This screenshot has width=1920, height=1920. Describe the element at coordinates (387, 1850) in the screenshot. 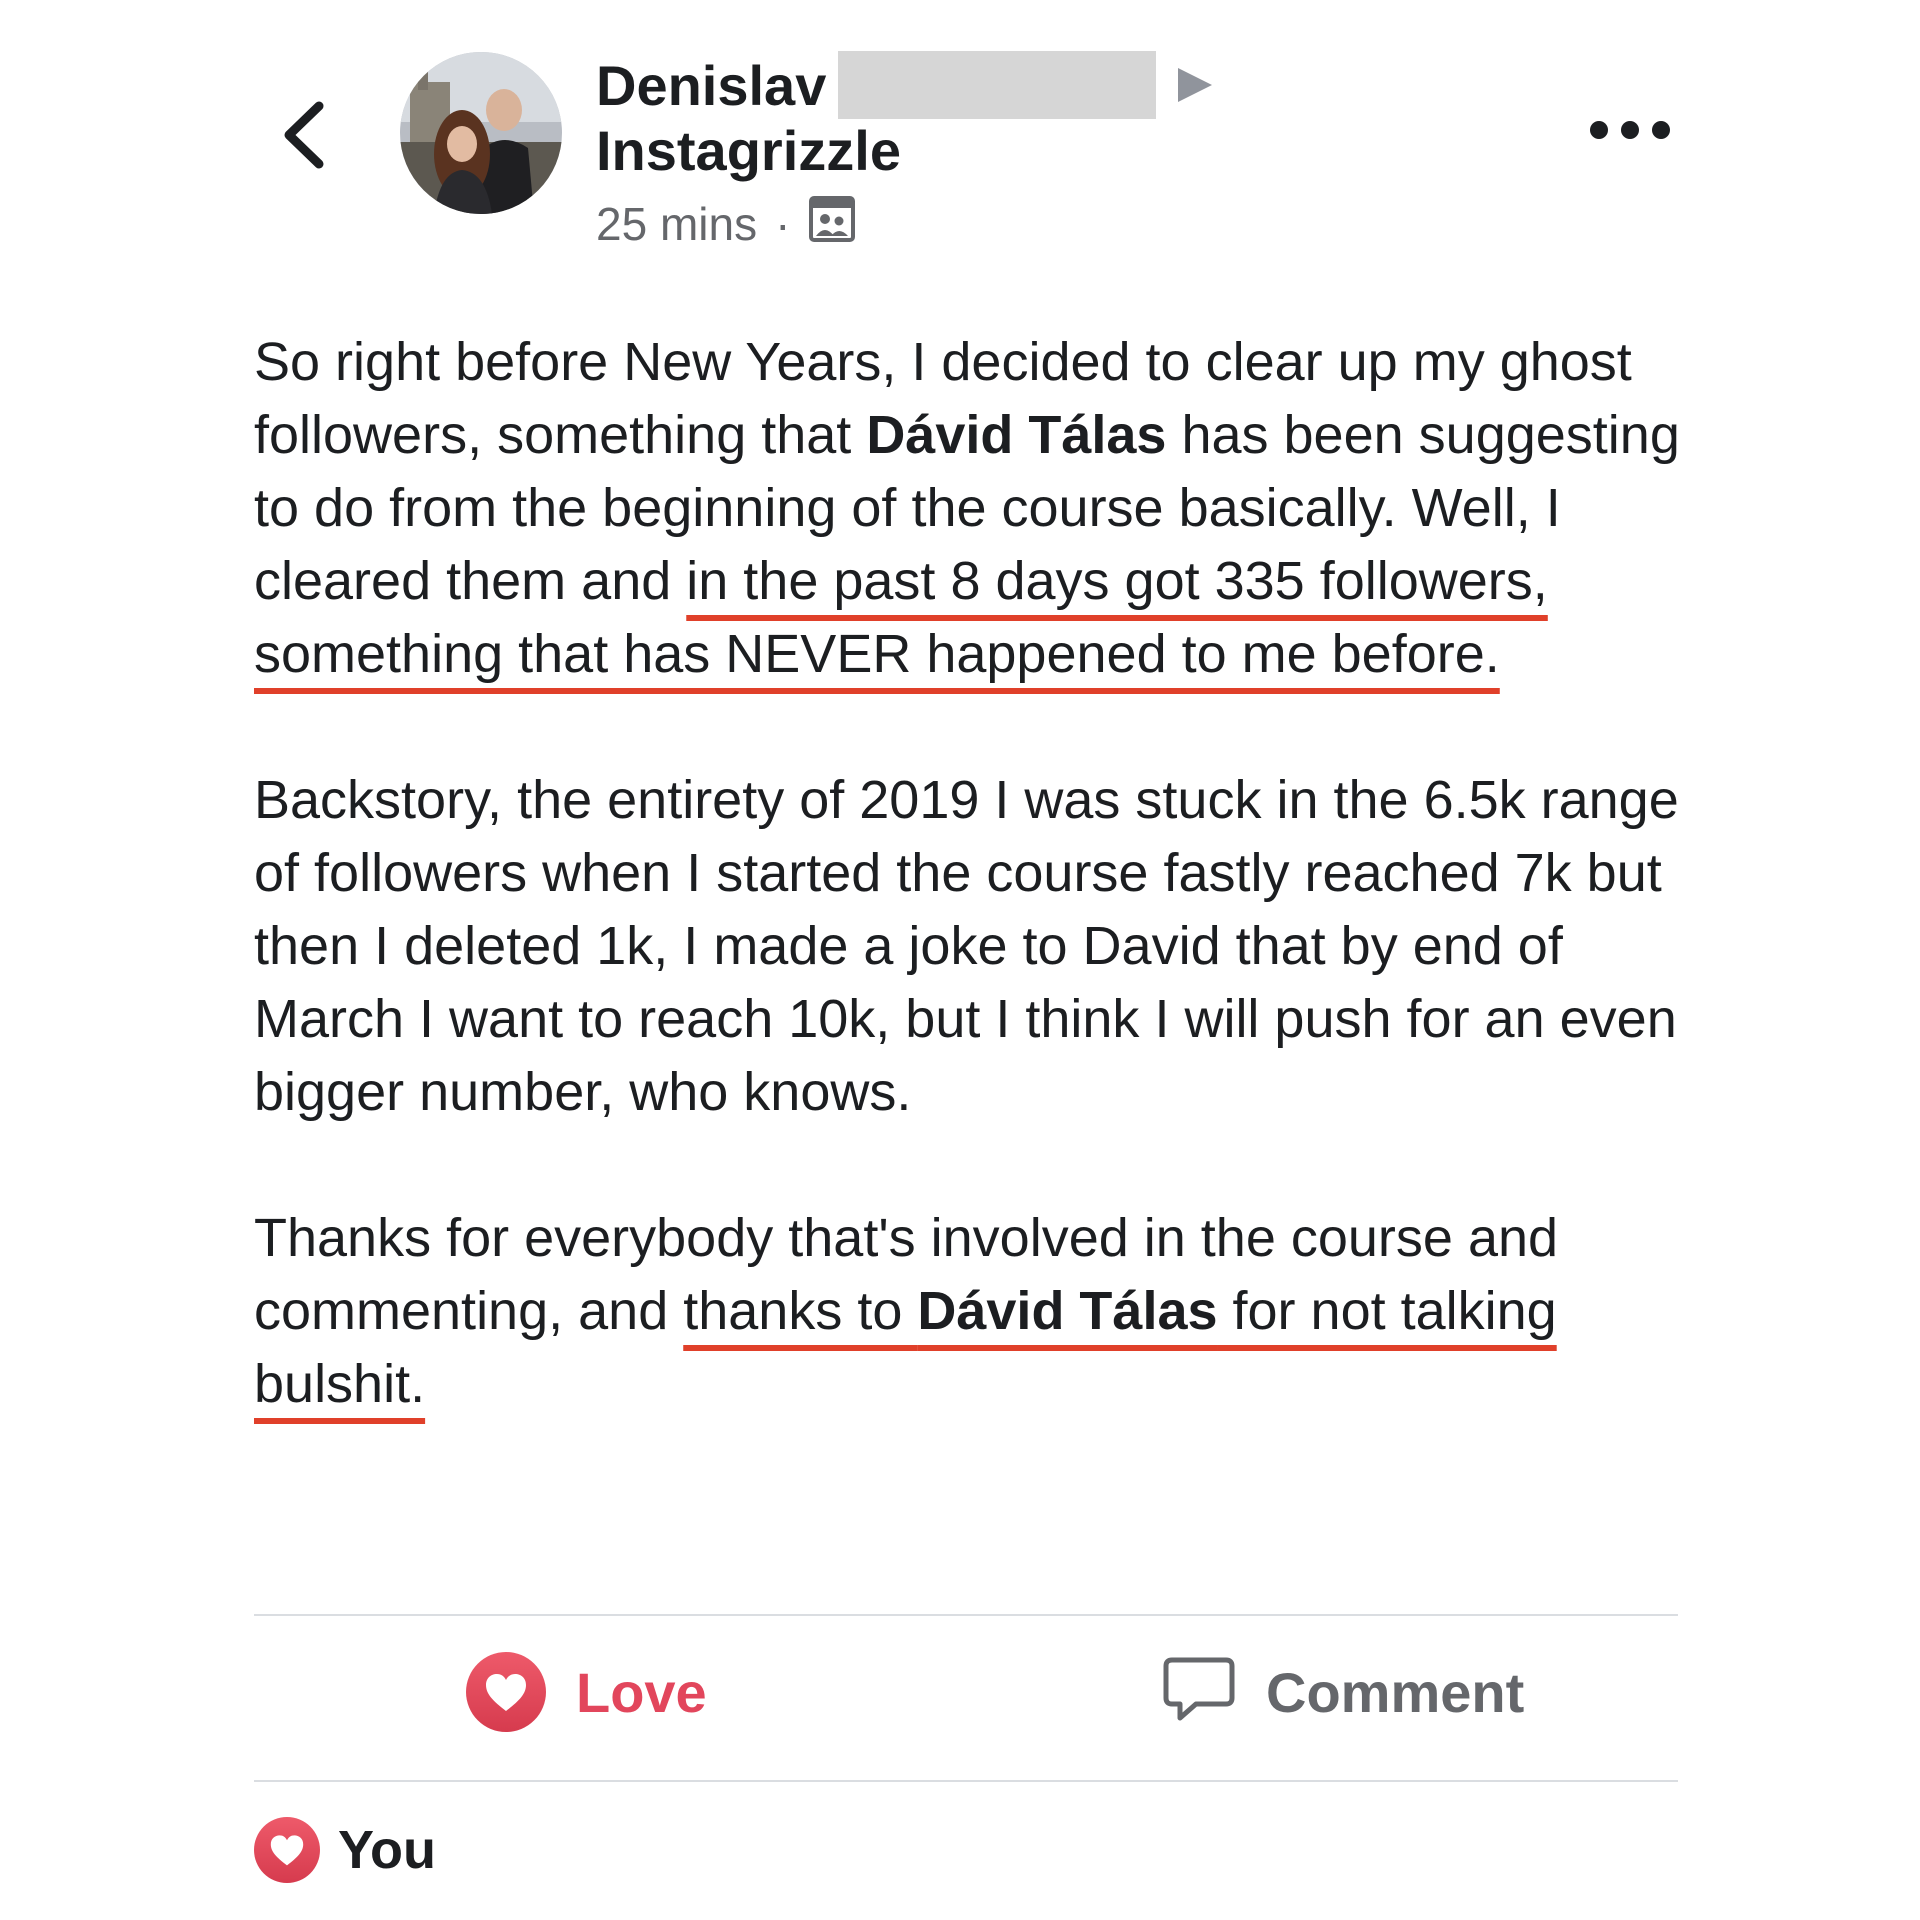

I see `reactions-label: You` at that location.